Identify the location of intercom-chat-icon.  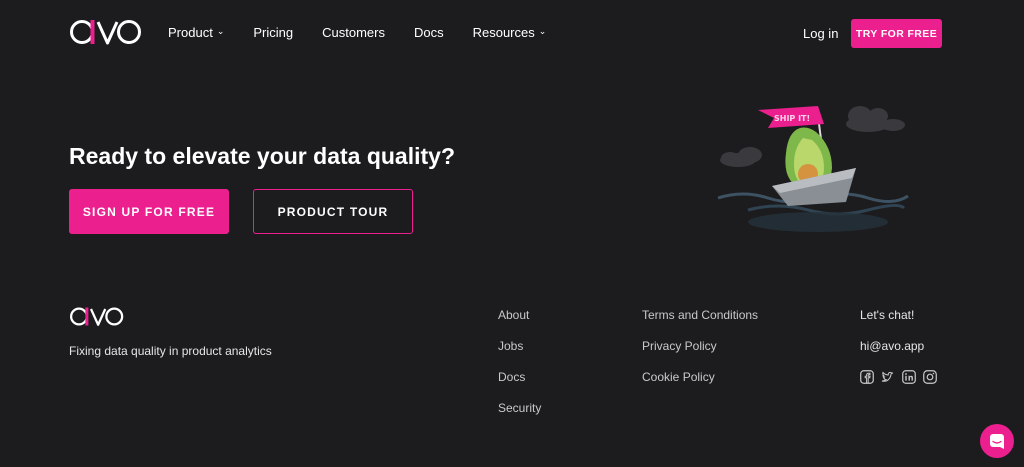
(997, 441).